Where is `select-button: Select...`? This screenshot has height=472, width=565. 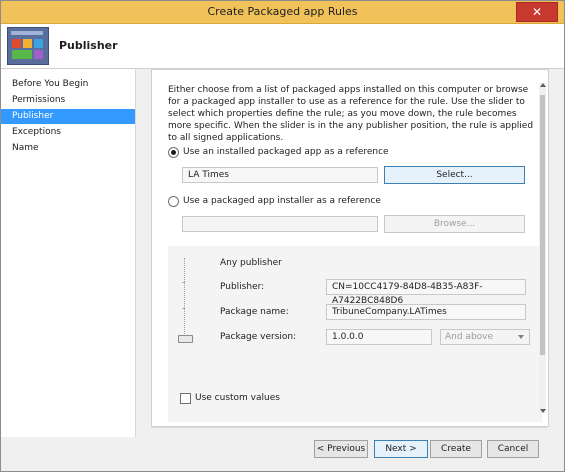 select-button: Select... is located at coordinates (454, 175).